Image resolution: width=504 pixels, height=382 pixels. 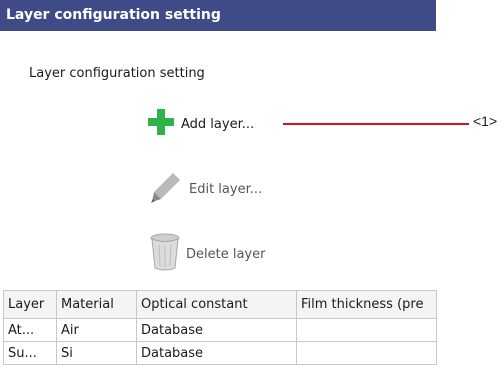 I want to click on window-title: Layer configuration setting, so click(x=218, y=15).